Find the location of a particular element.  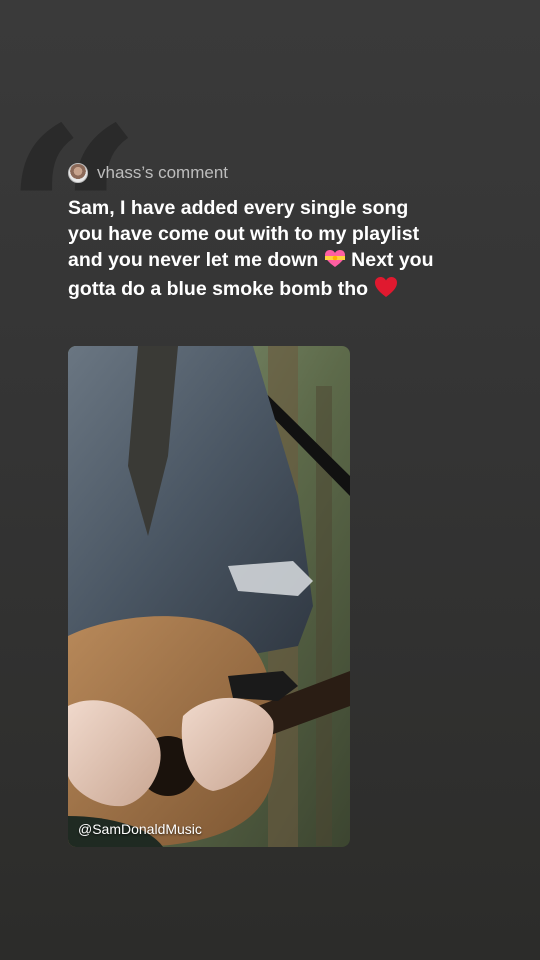

comment-author: vhass’s comment is located at coordinates (162, 173).